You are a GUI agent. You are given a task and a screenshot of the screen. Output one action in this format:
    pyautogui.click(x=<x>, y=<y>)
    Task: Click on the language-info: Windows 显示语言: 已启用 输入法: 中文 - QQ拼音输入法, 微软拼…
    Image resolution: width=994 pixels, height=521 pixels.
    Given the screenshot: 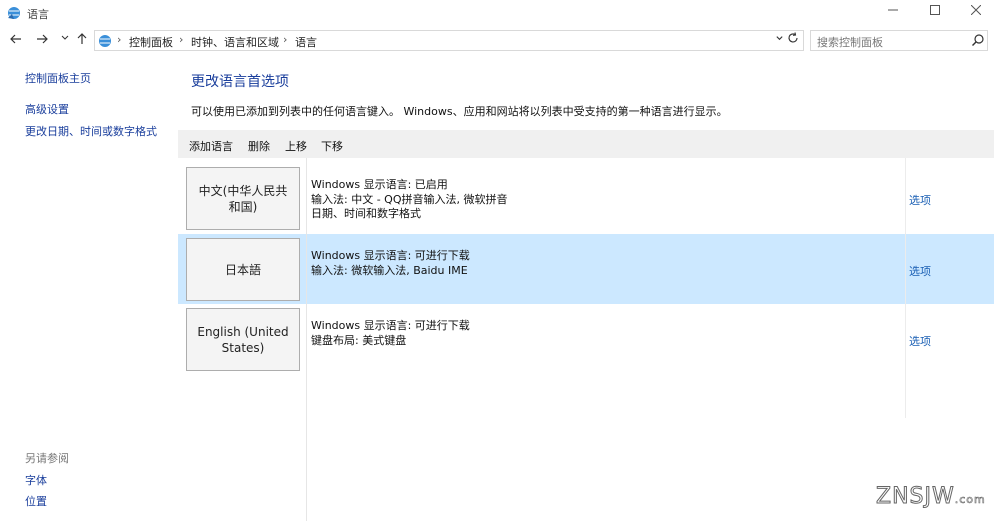 What is the action you would take?
    pyautogui.click(x=409, y=200)
    